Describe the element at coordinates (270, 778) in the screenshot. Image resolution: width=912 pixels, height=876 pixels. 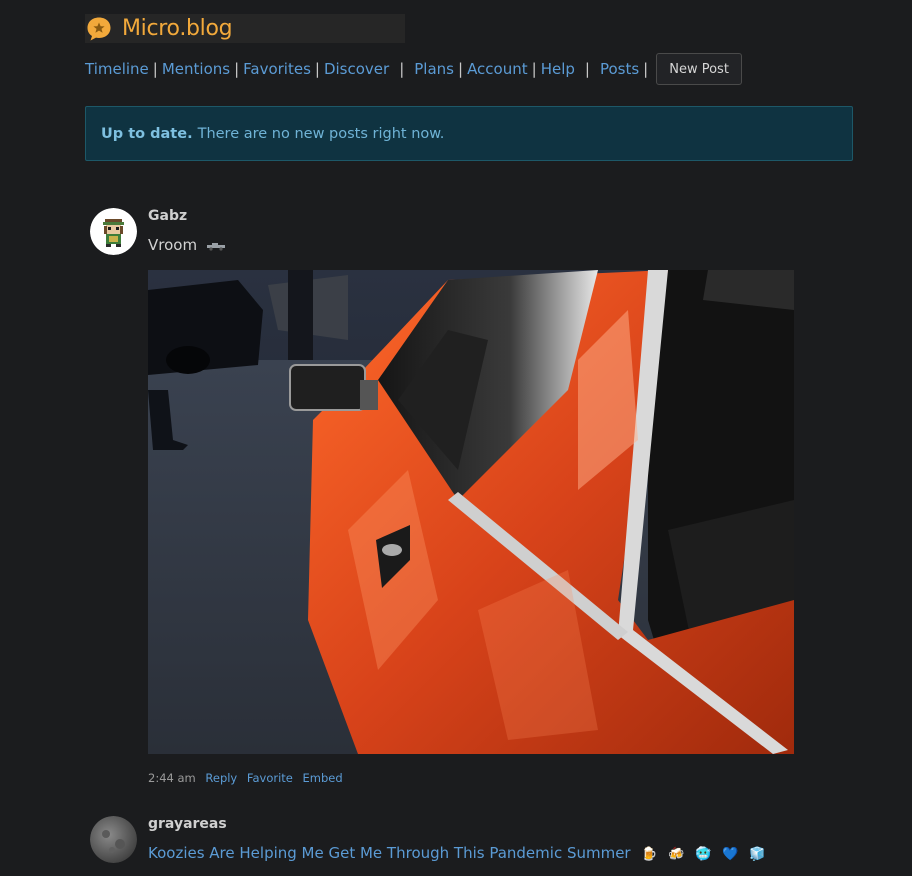
I see `favorite-link: Favorite` at that location.